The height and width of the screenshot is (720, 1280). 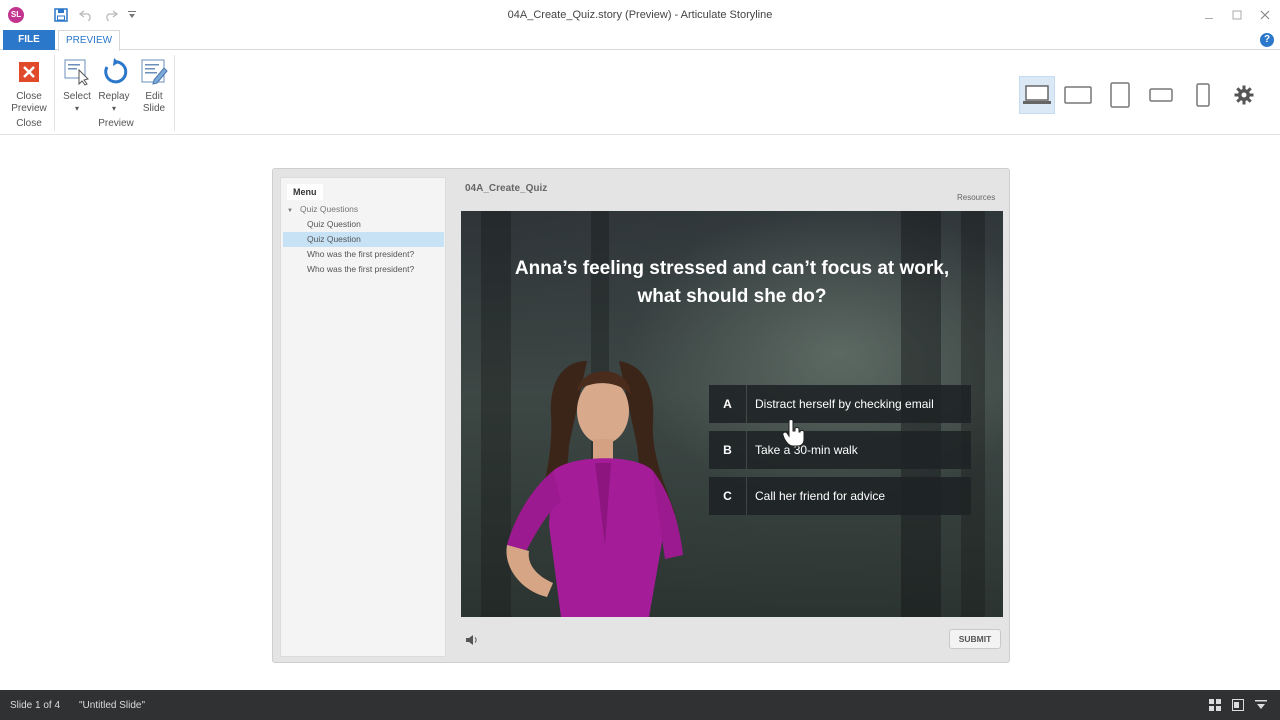 I want to click on normal-view-icon, so click(x=1238, y=705).